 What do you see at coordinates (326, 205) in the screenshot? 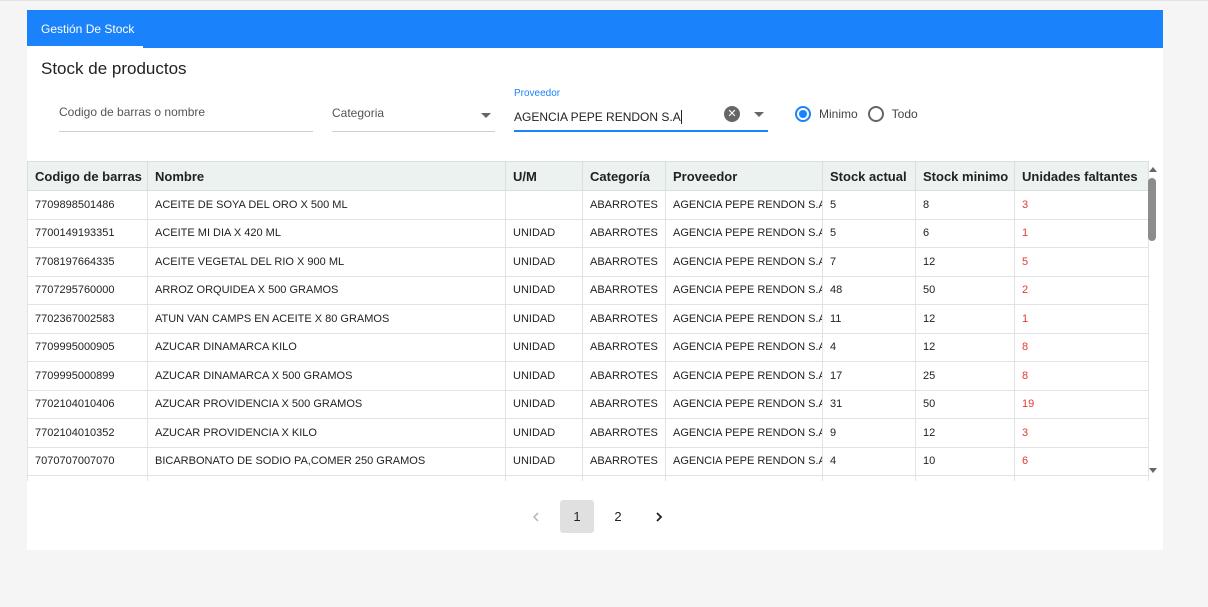
I see `table-cell: ACEITE DE SOYA DEL ORO X 500 ML` at bounding box center [326, 205].